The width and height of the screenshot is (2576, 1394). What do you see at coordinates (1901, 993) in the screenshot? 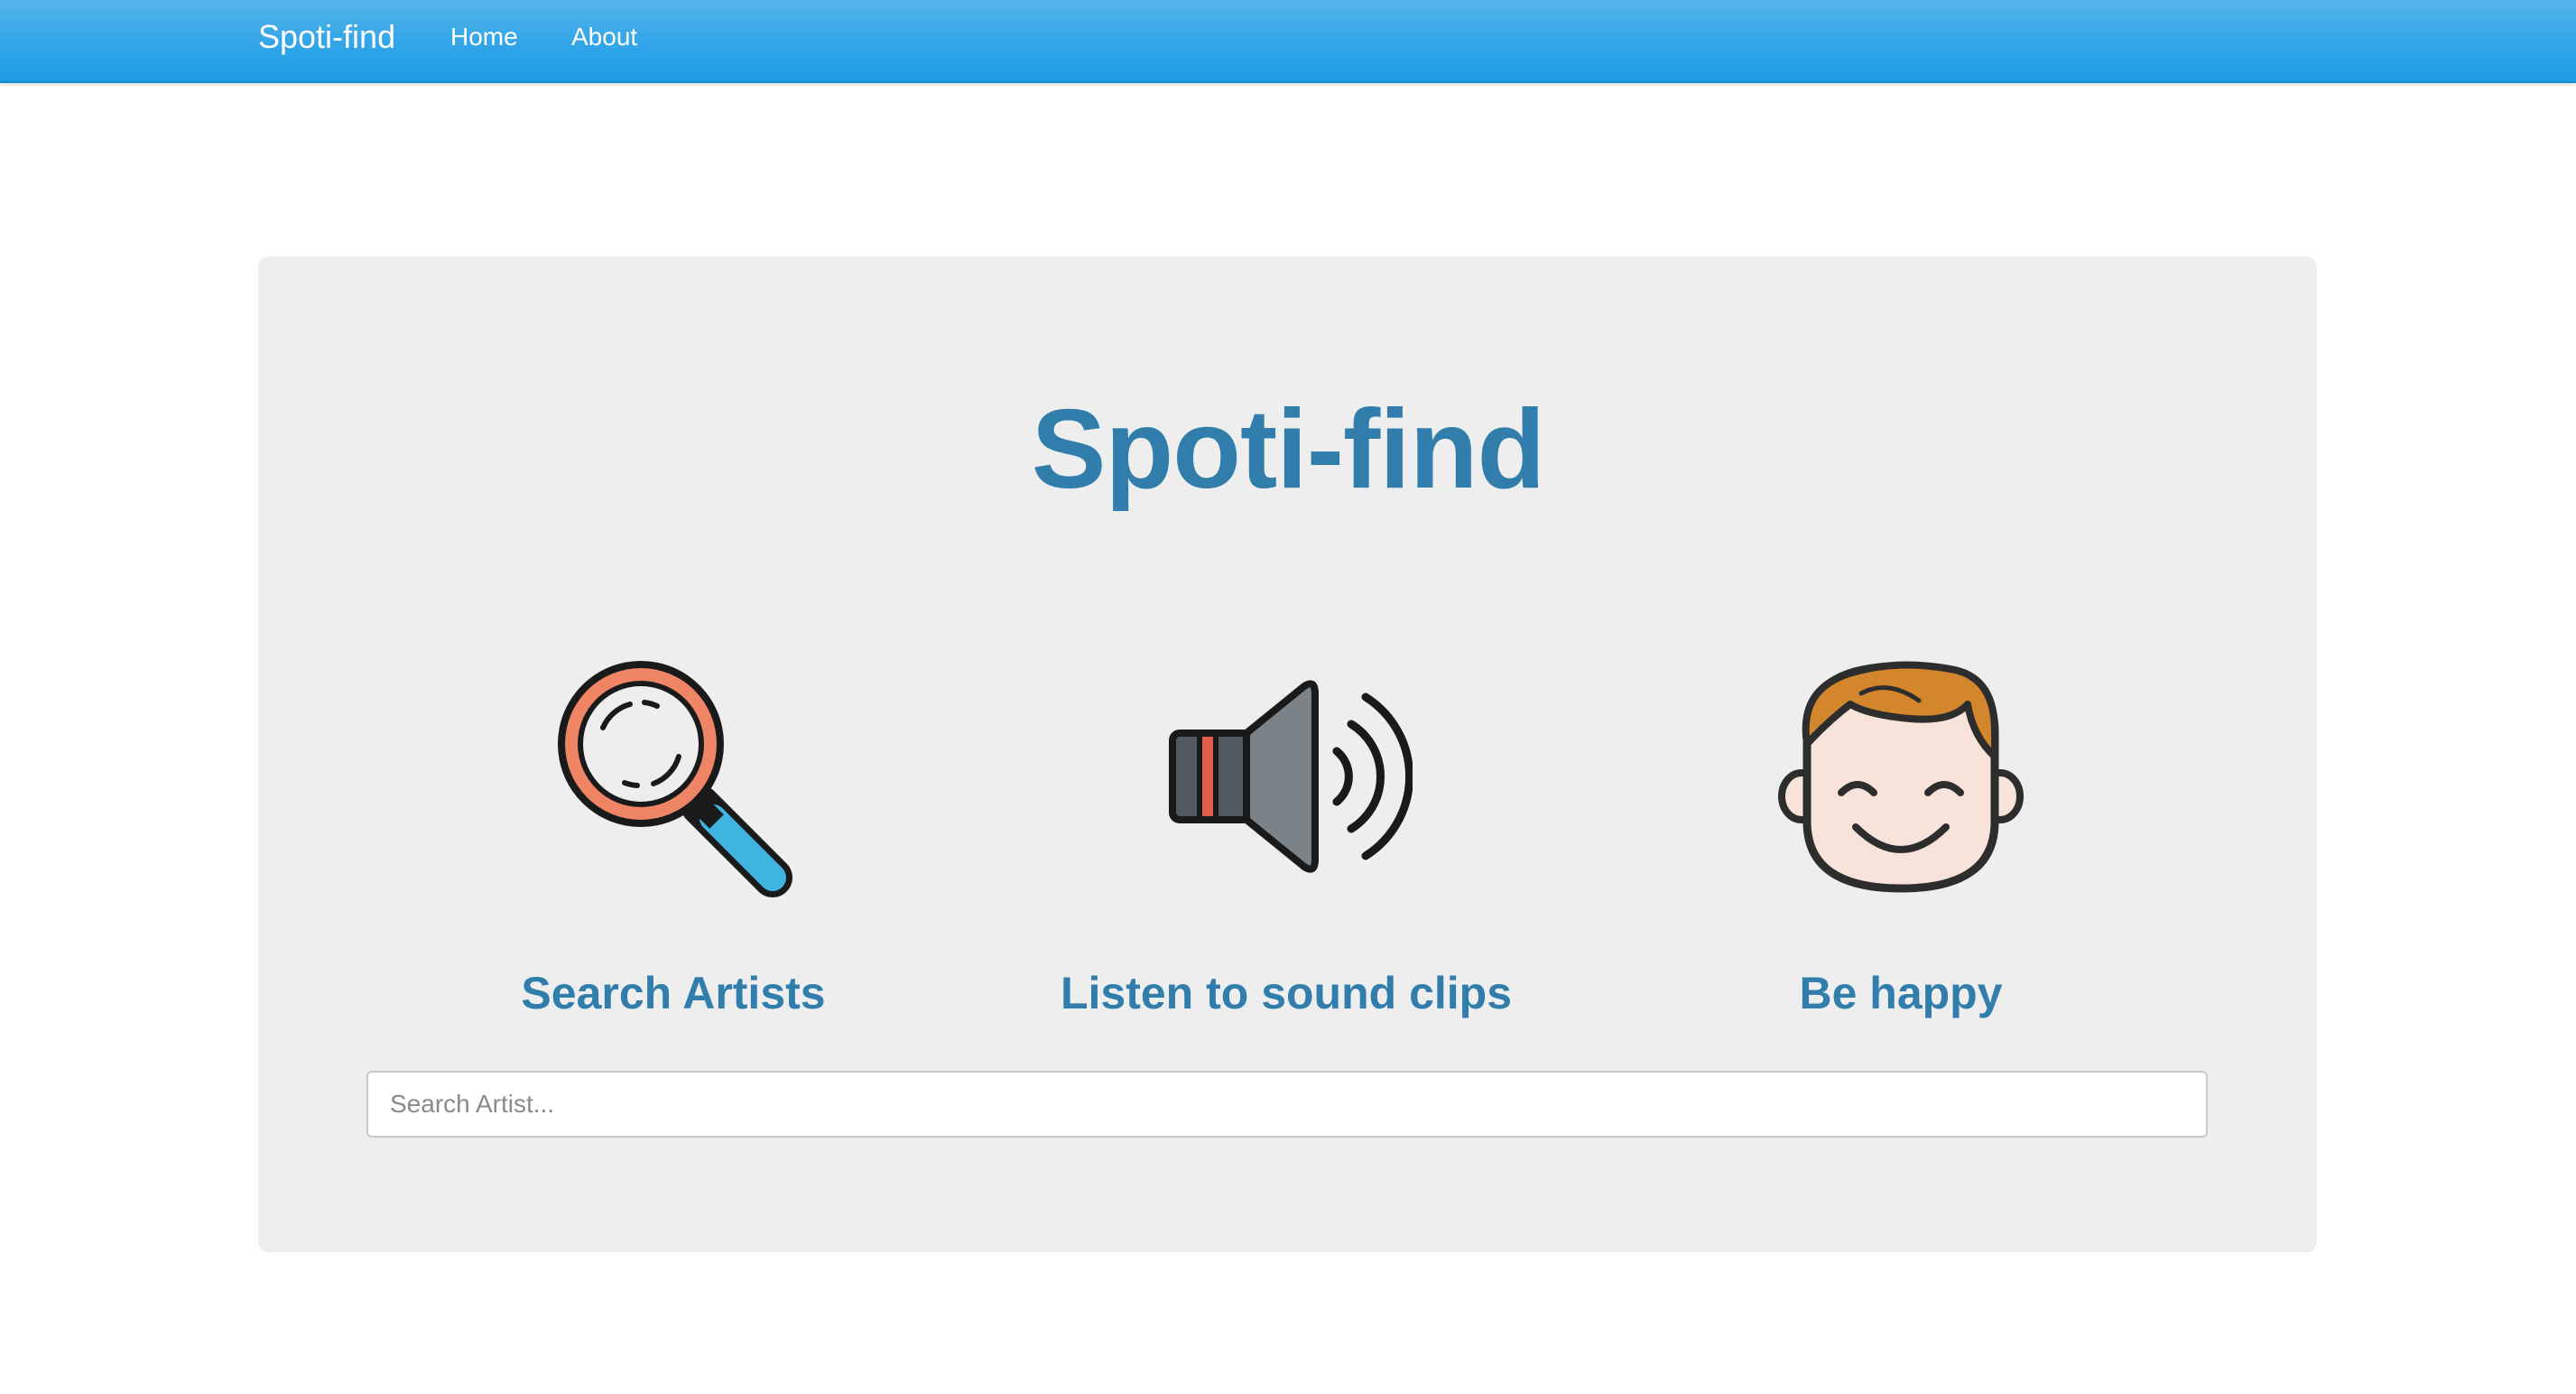
I see `feature-label: Be happy` at bounding box center [1901, 993].